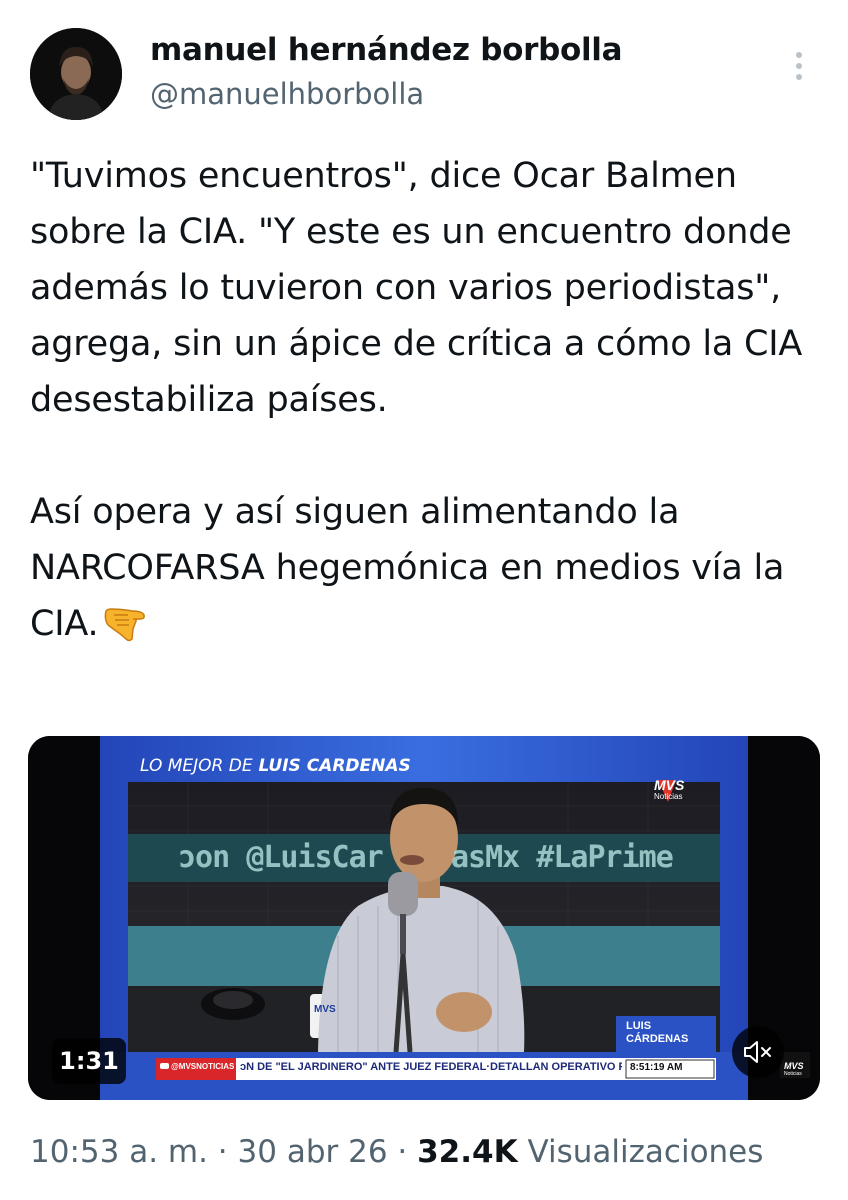 This screenshot has width=848, height=1200. I want to click on avatar, so click(76, 74).